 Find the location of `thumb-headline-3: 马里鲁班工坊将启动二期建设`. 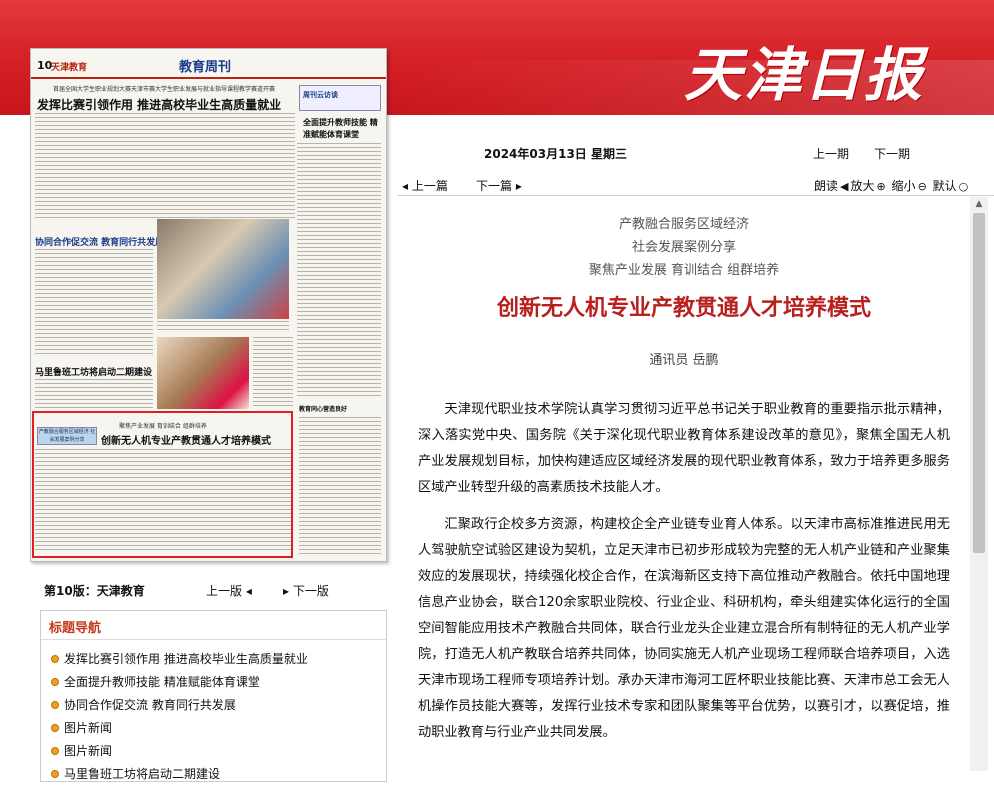

thumb-headline-3: 马里鲁班工坊将启动二期建设 is located at coordinates (93, 371).